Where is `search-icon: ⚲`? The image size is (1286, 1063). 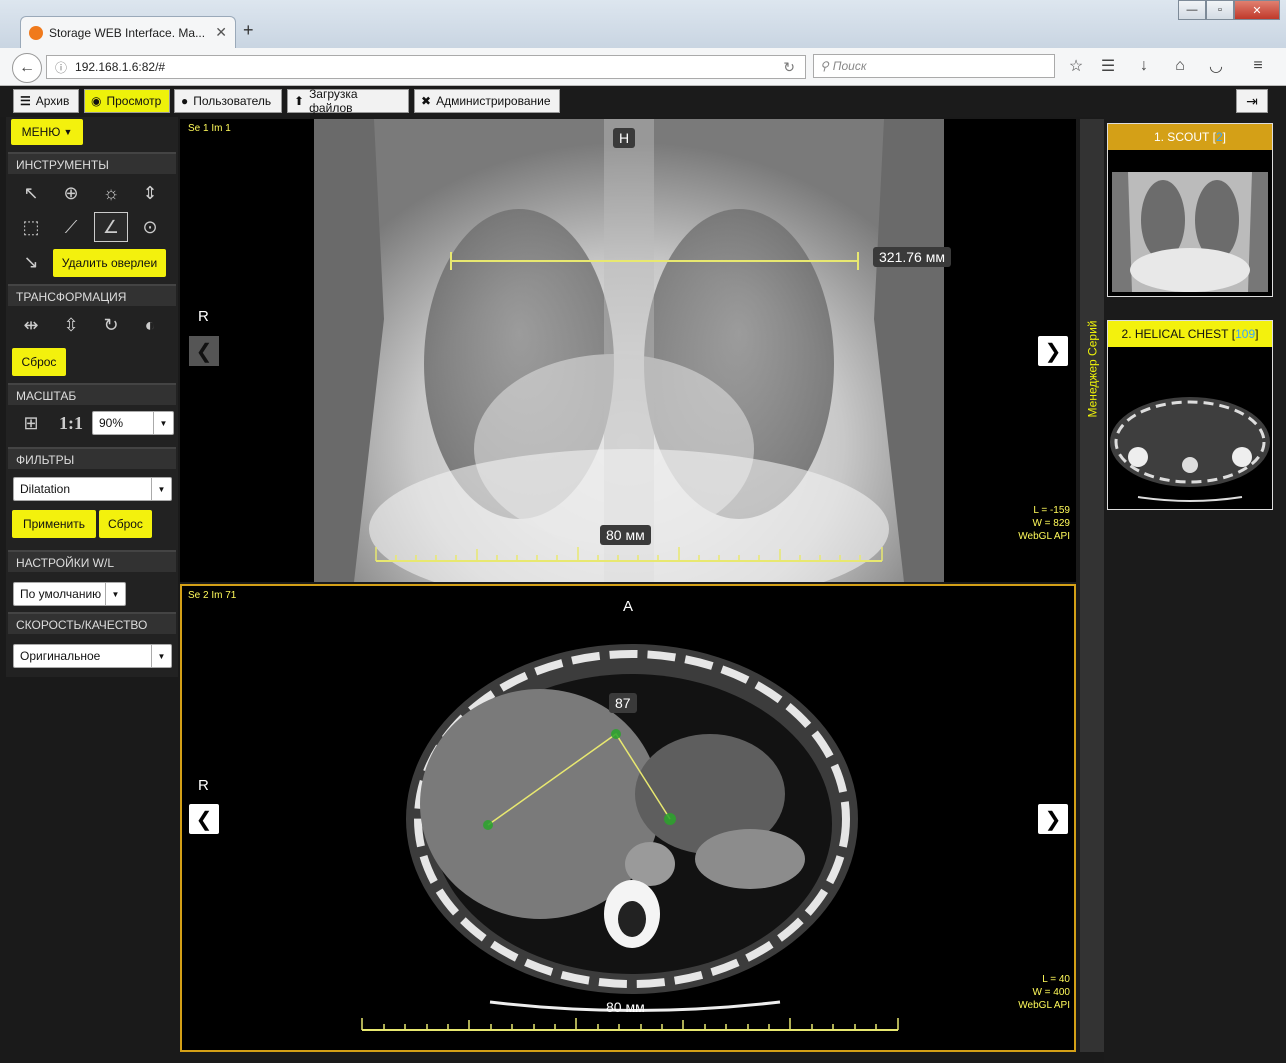 search-icon: ⚲ is located at coordinates (824, 66).